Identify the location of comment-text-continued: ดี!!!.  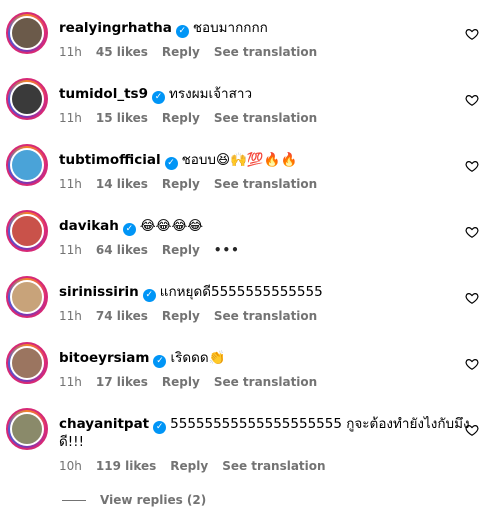
(72, 442).